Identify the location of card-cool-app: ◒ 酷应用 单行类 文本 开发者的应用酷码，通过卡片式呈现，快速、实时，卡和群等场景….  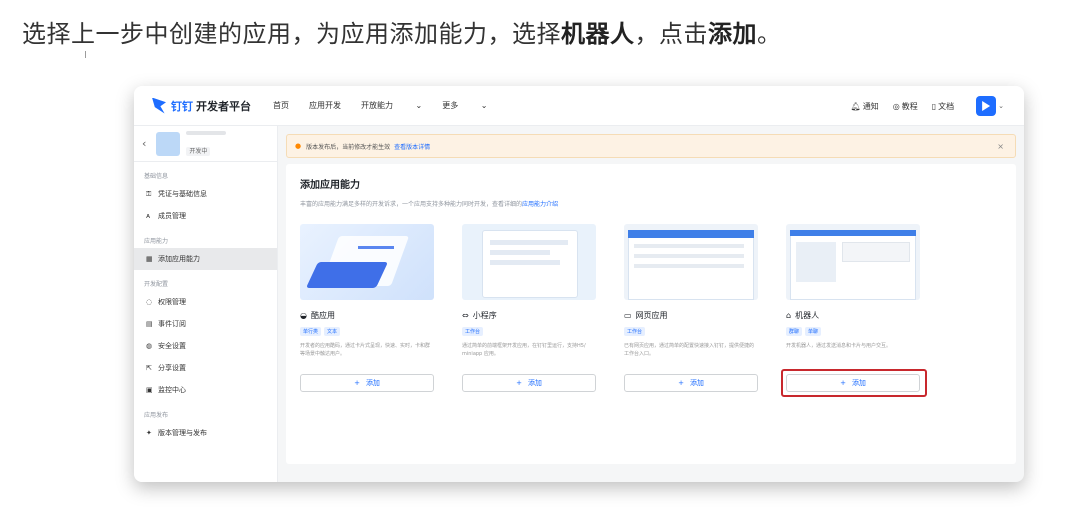
(370, 314).